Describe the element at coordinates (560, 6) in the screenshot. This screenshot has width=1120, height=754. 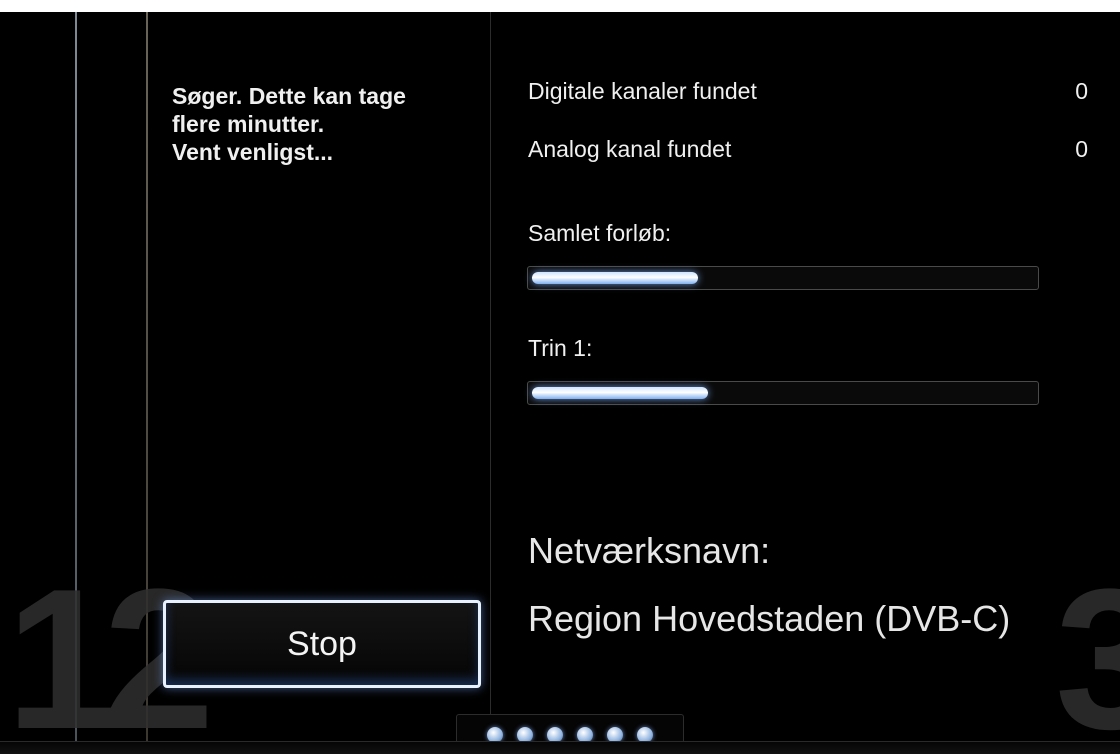
I see `top-bezel` at that location.